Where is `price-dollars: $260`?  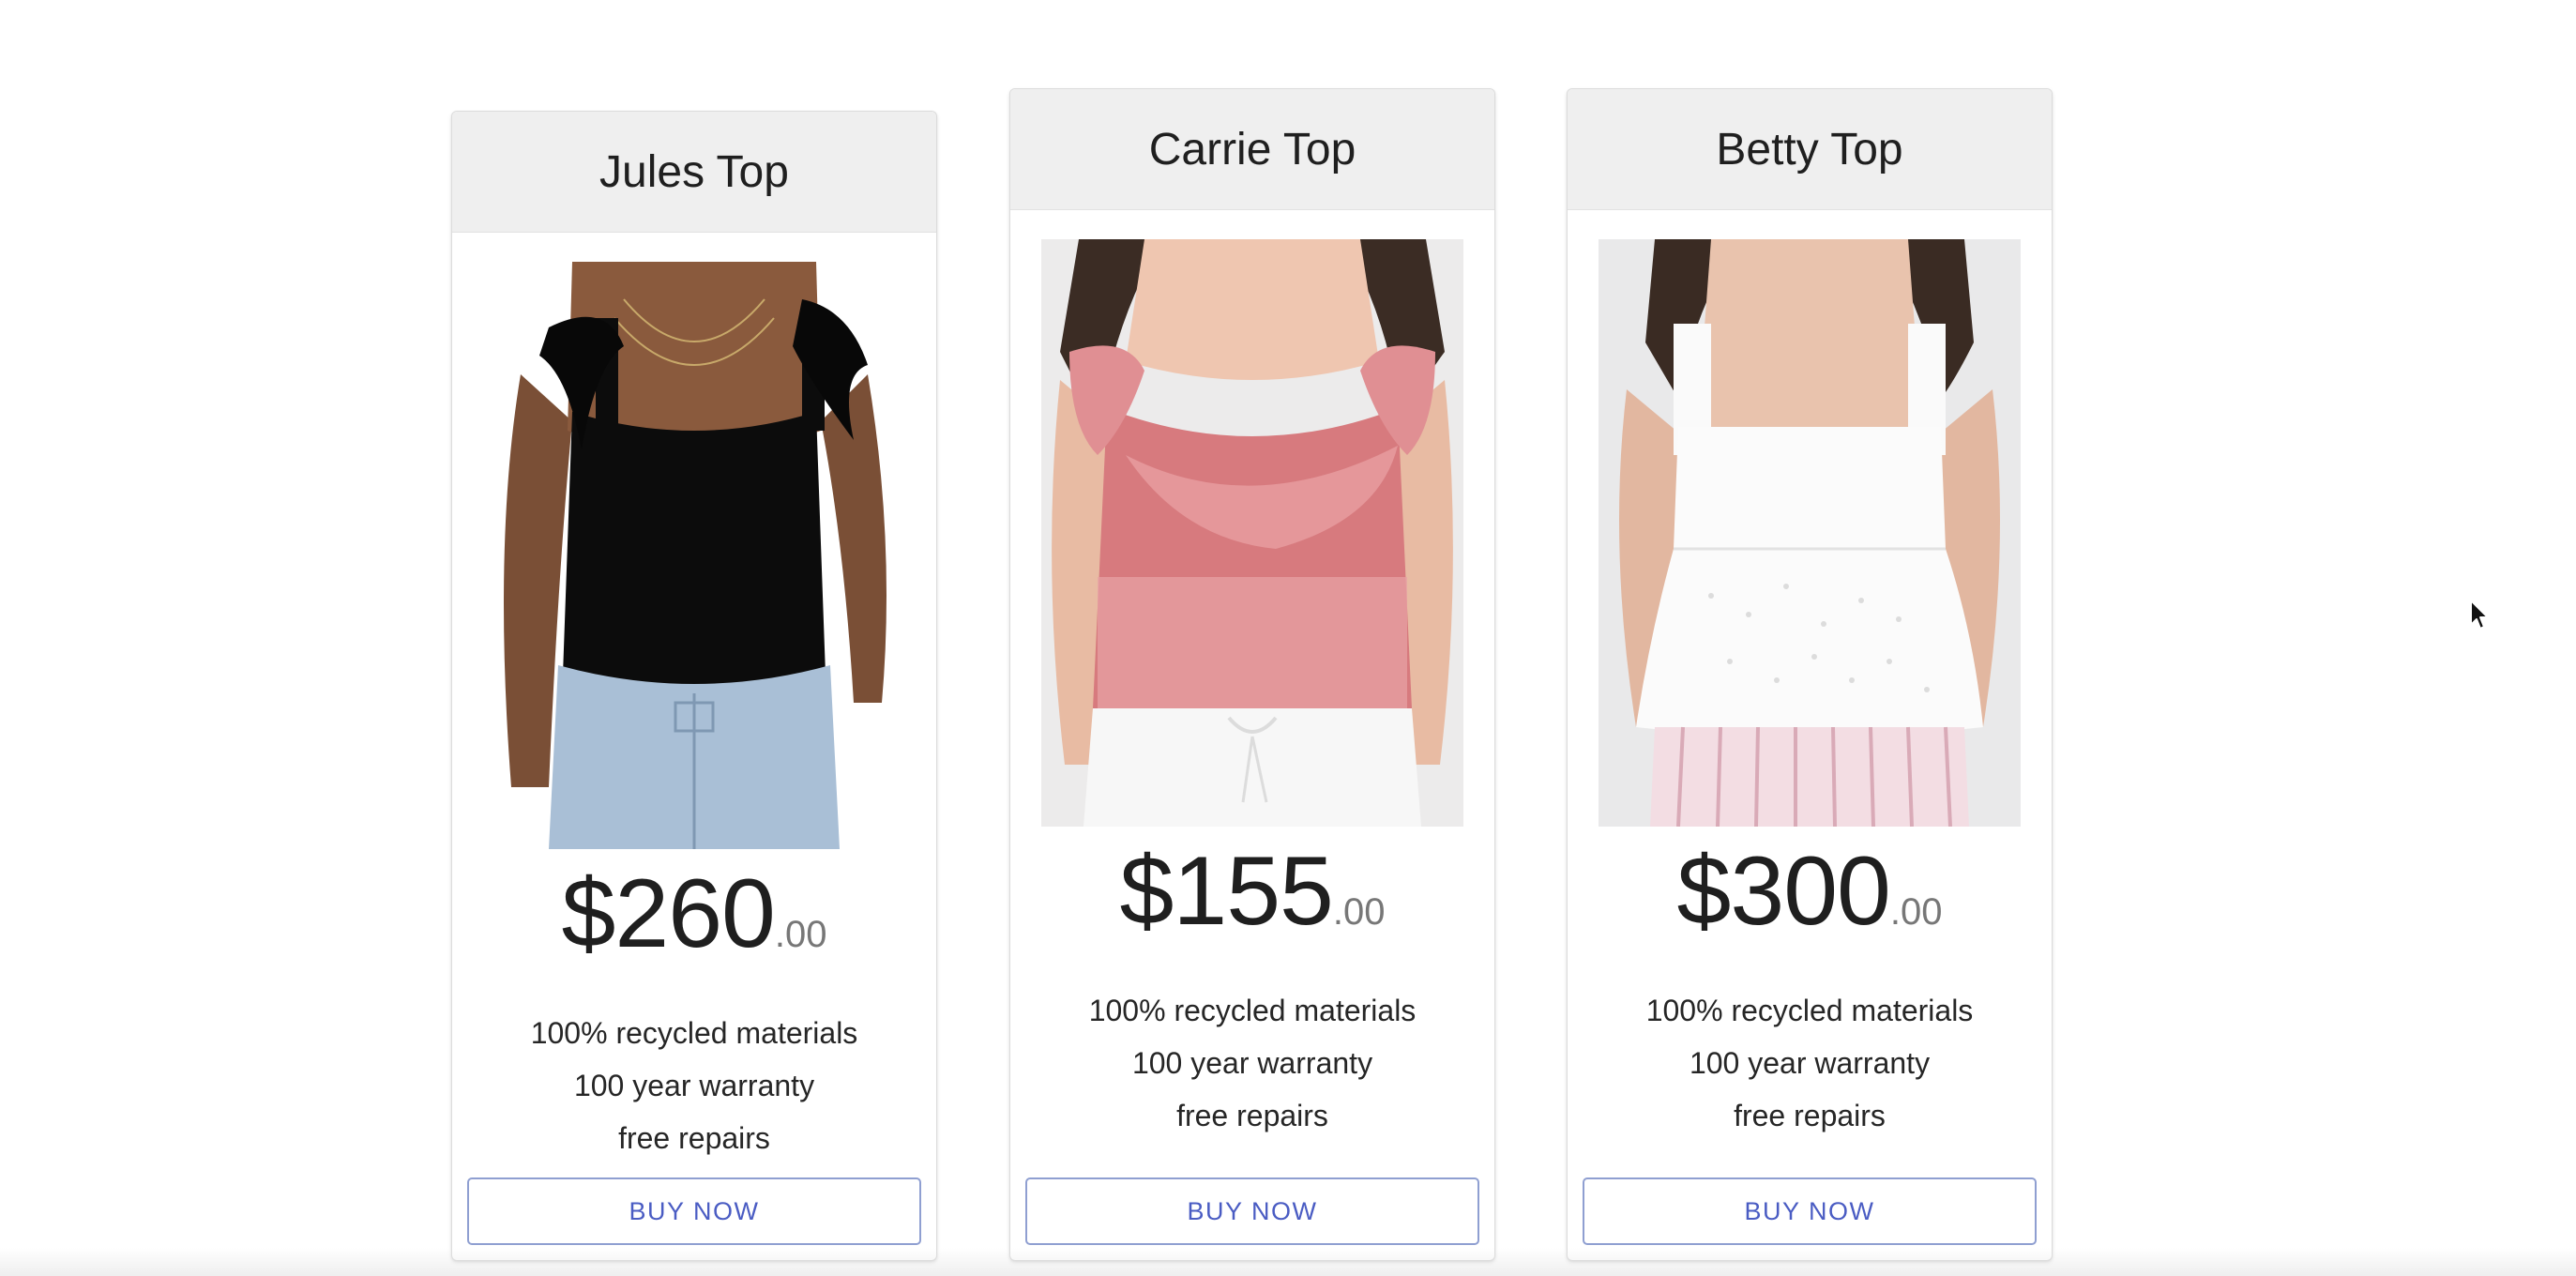 price-dollars: $260 is located at coordinates (668, 913).